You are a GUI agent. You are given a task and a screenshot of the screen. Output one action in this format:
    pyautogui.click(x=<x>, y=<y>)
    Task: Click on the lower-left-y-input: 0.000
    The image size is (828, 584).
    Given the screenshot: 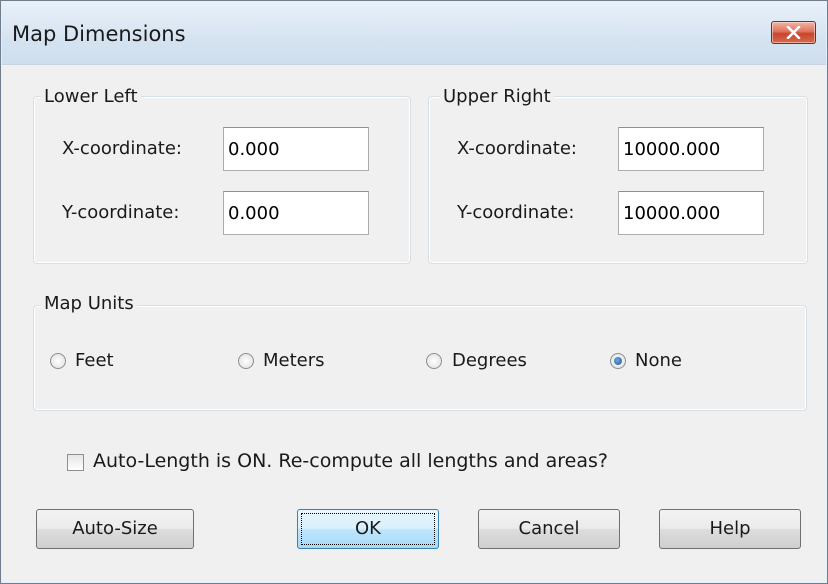 What is the action you would take?
    pyautogui.click(x=296, y=213)
    